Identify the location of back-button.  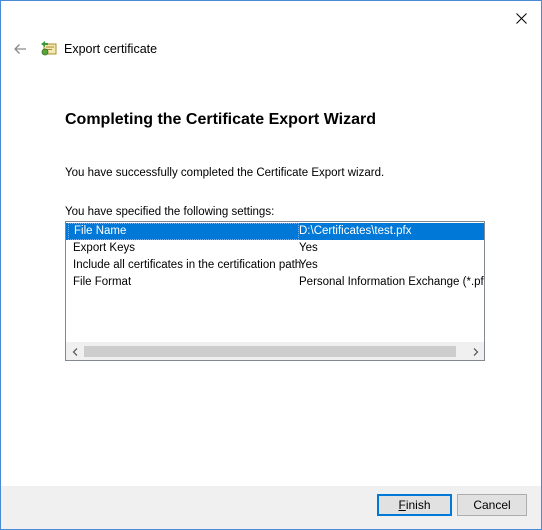
(20, 49).